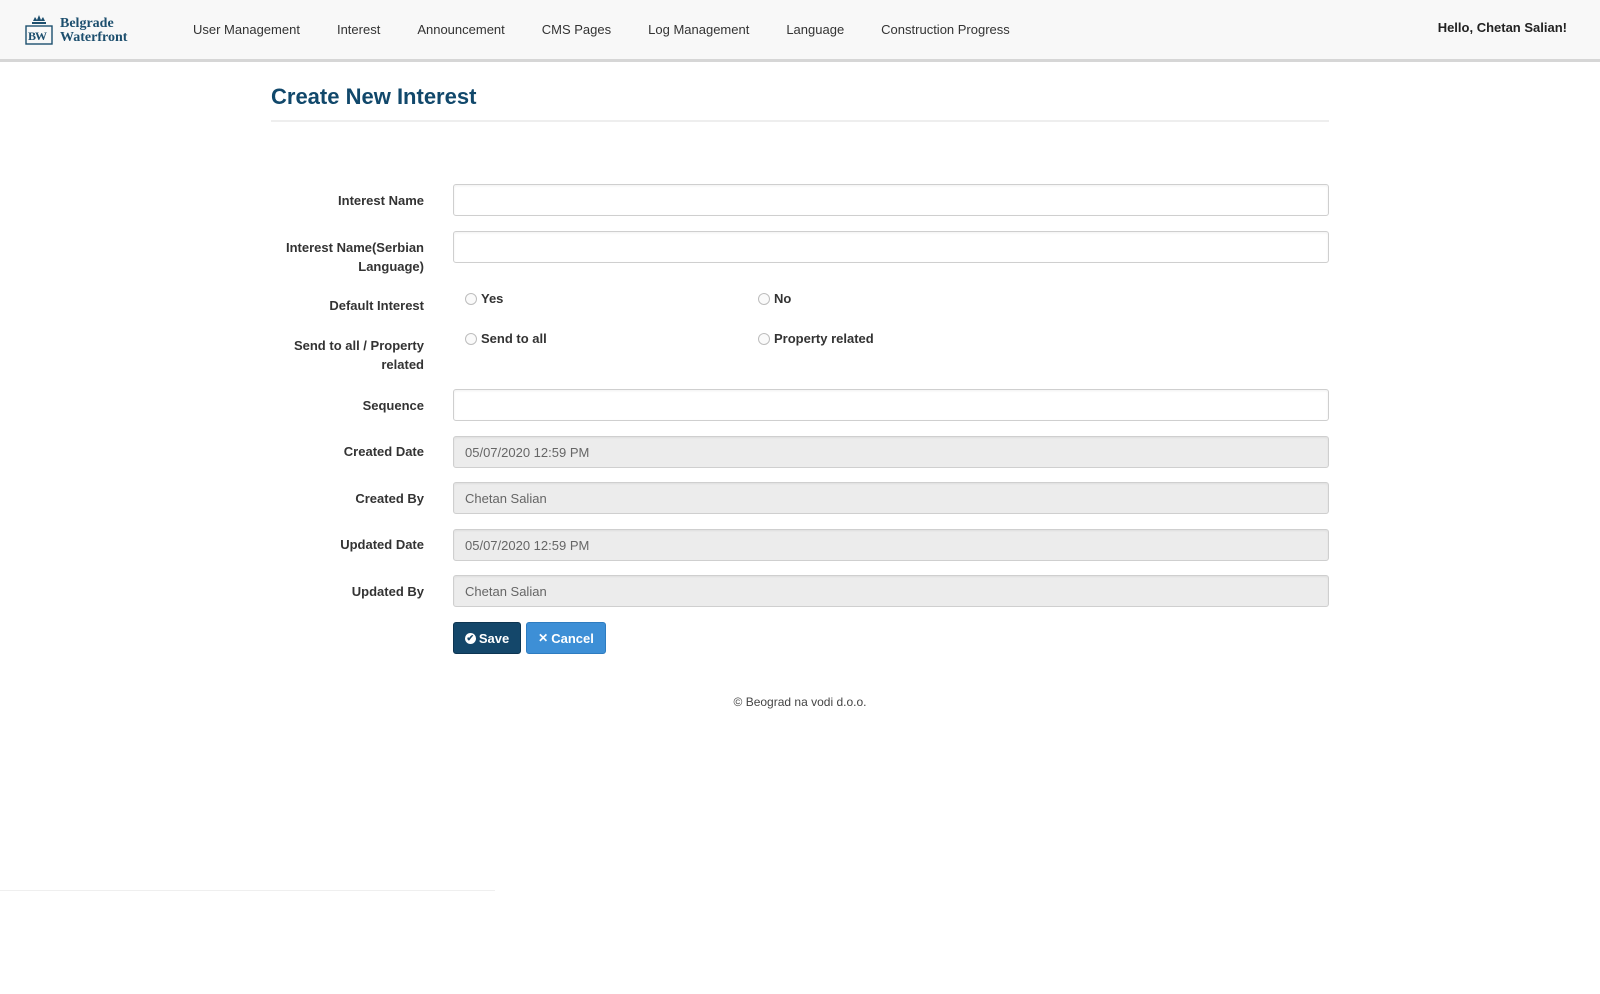 The height and width of the screenshot is (994, 1600). I want to click on save-button-label: Save, so click(494, 638).